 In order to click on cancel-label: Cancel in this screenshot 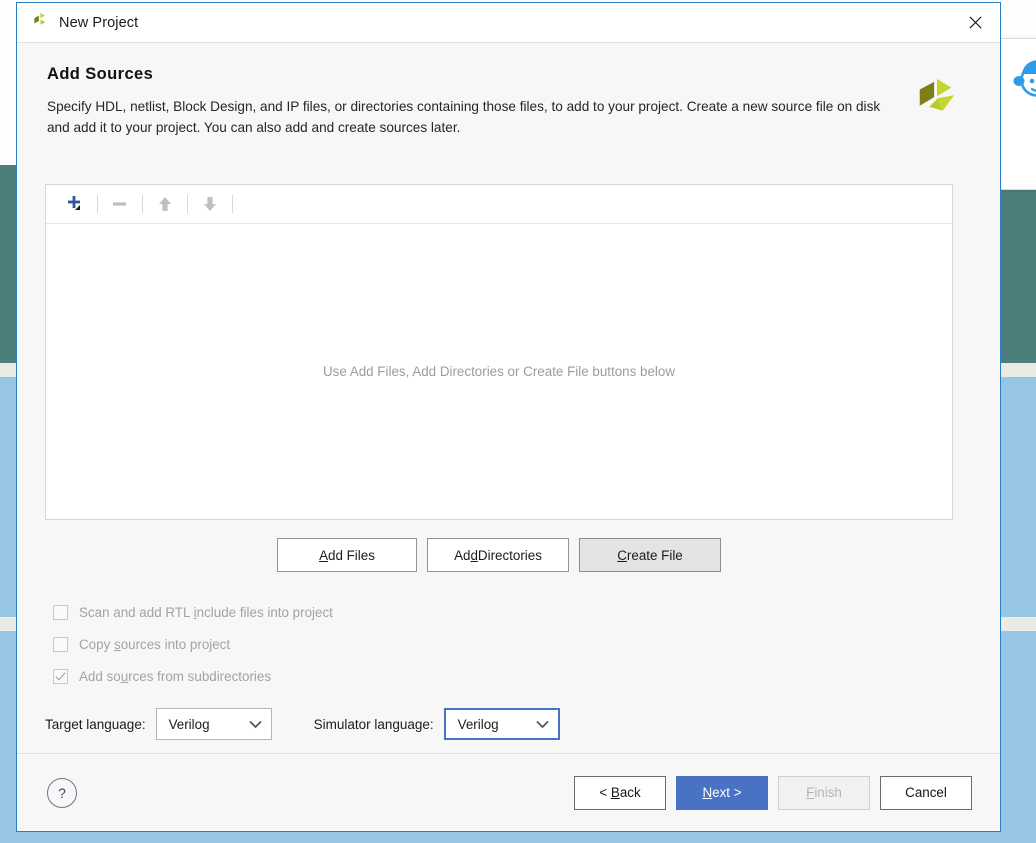, I will do `click(926, 792)`.